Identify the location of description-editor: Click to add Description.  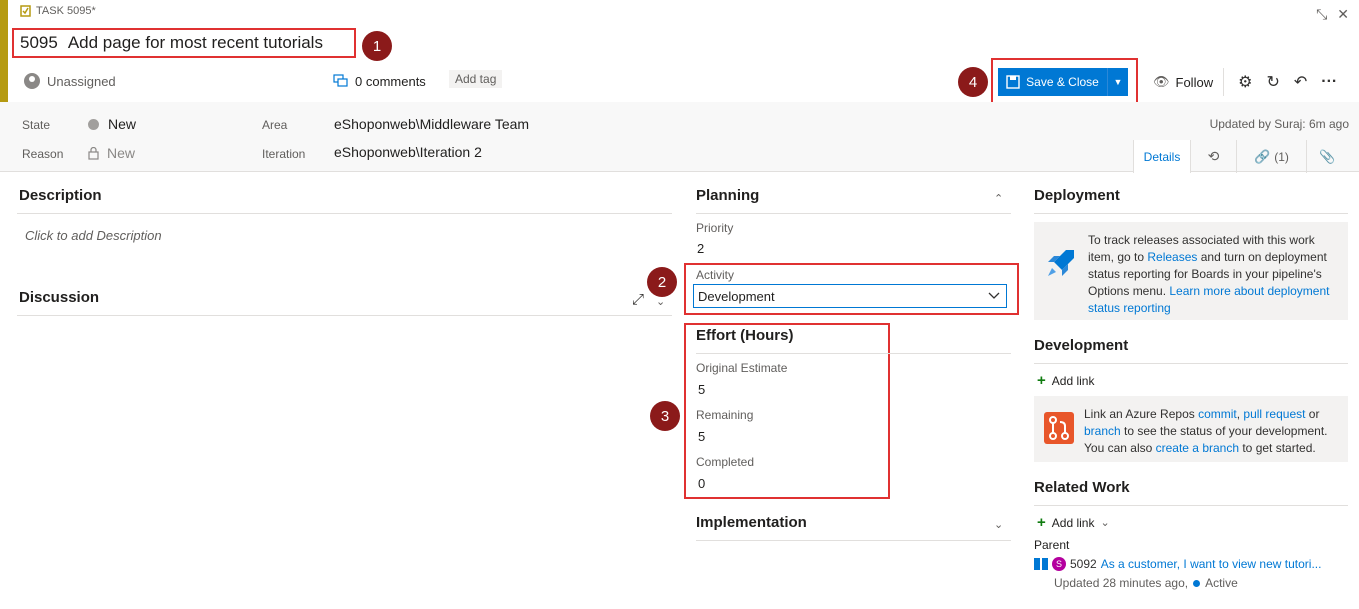
(93, 235).